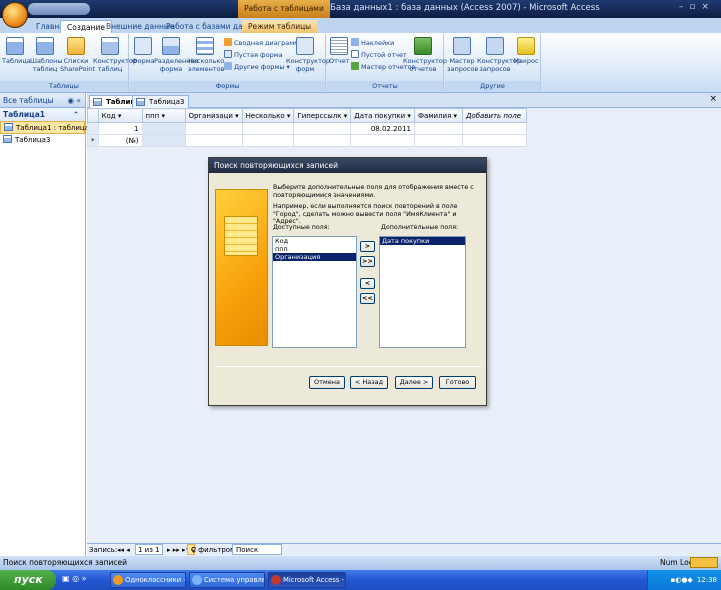 The image size is (721, 590). What do you see at coordinates (257, 549) in the screenshot?
I see `search-input: Поиск` at bounding box center [257, 549].